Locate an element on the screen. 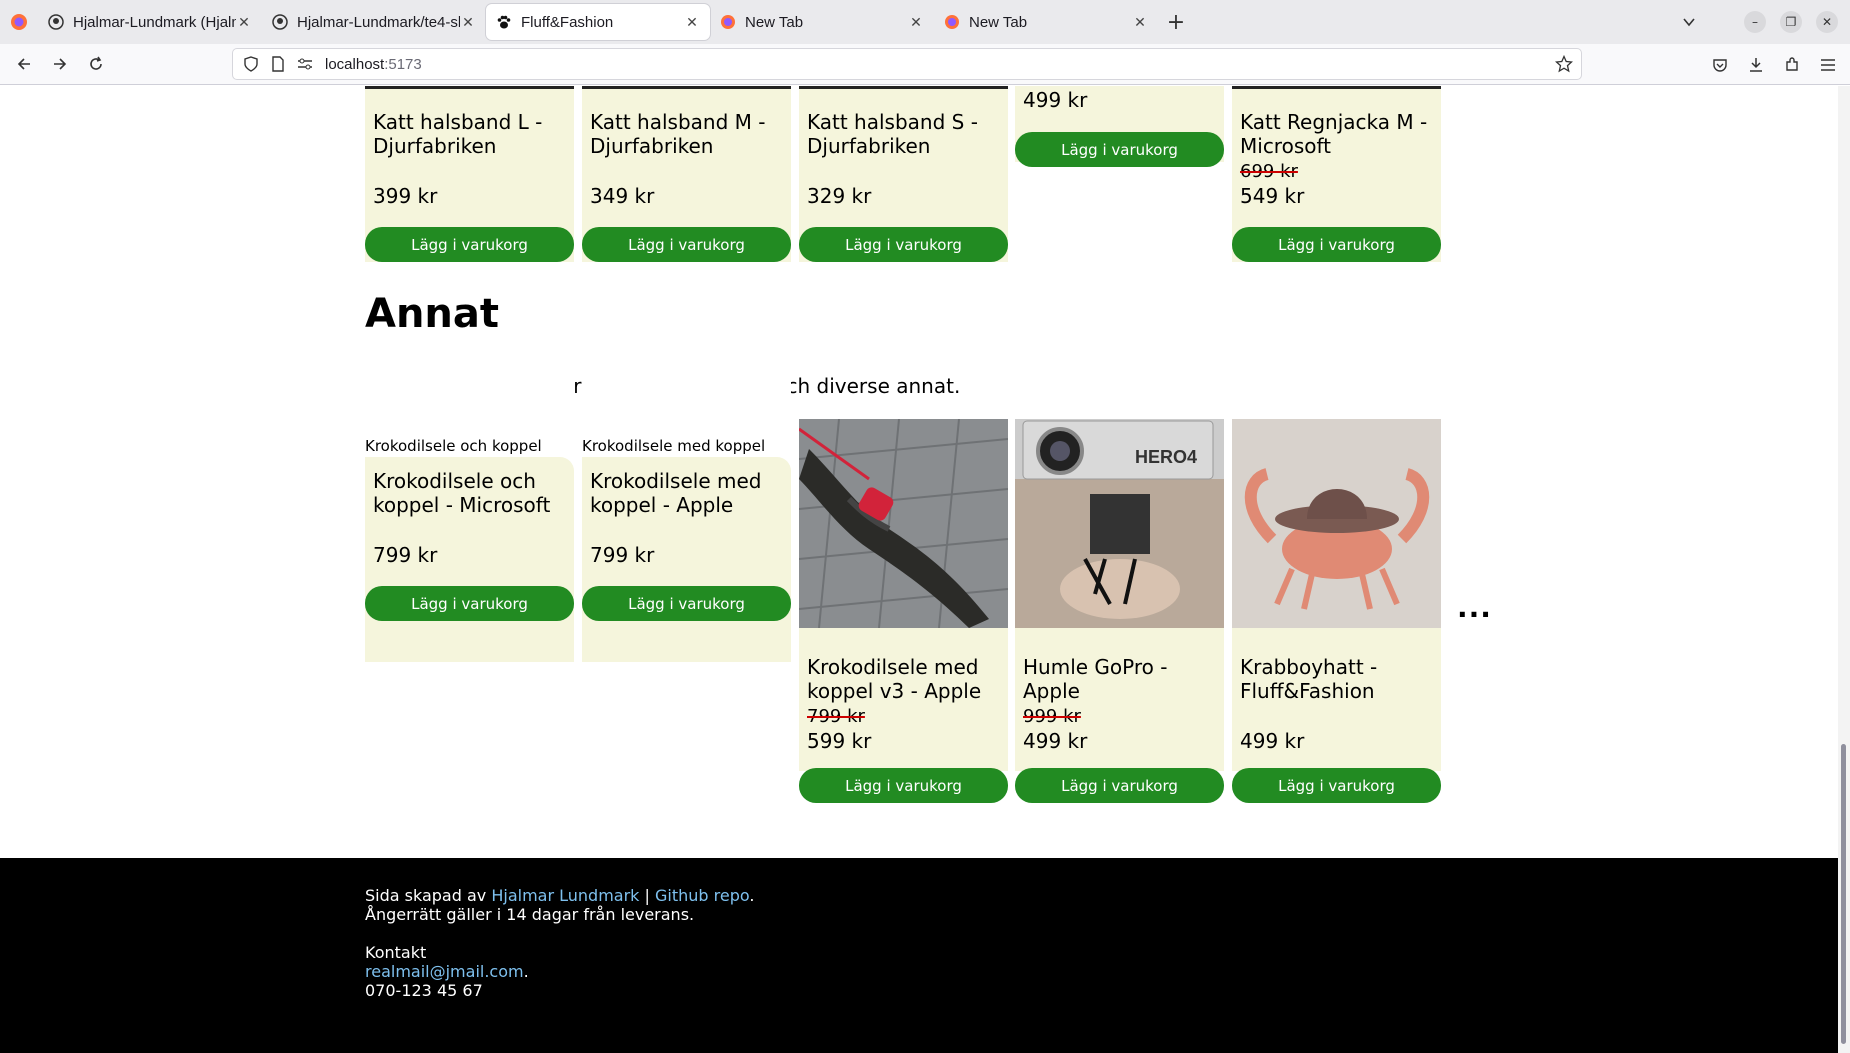  product-name: Katt halsband M - Djurfabriken is located at coordinates (677, 134).